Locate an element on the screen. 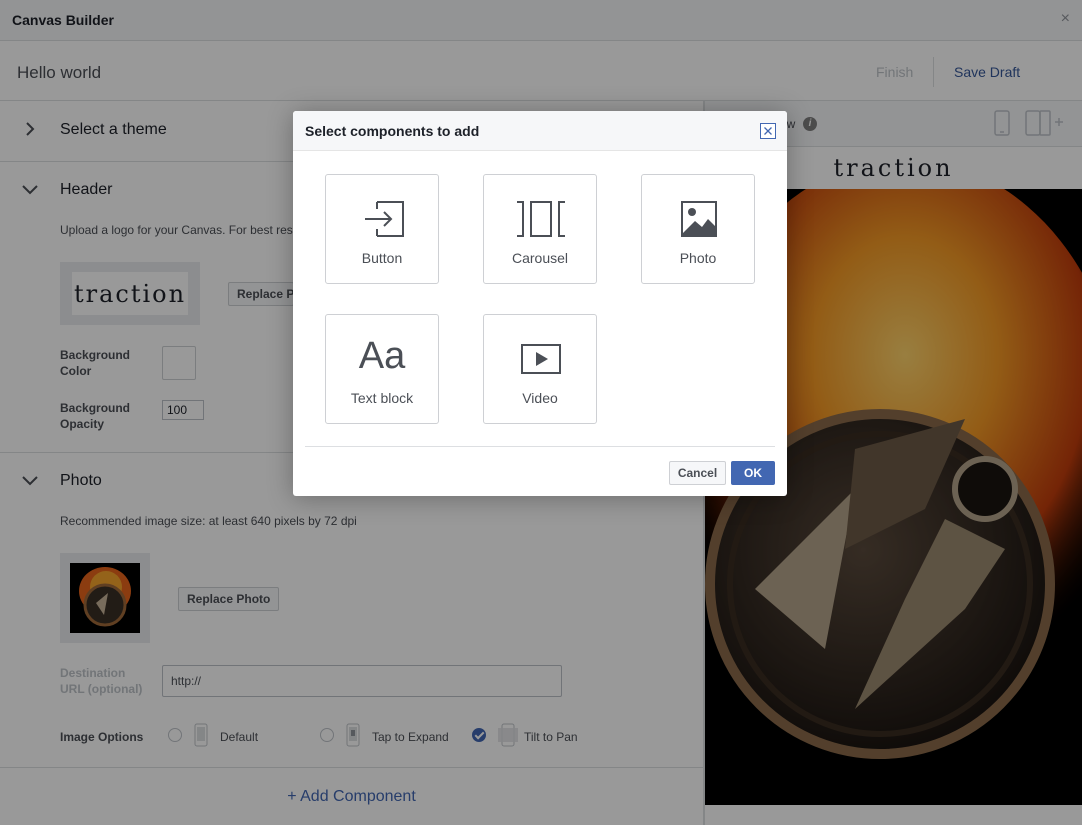 This screenshot has height=825, width=1082. text-block-icon: Aa is located at coordinates (382, 356).